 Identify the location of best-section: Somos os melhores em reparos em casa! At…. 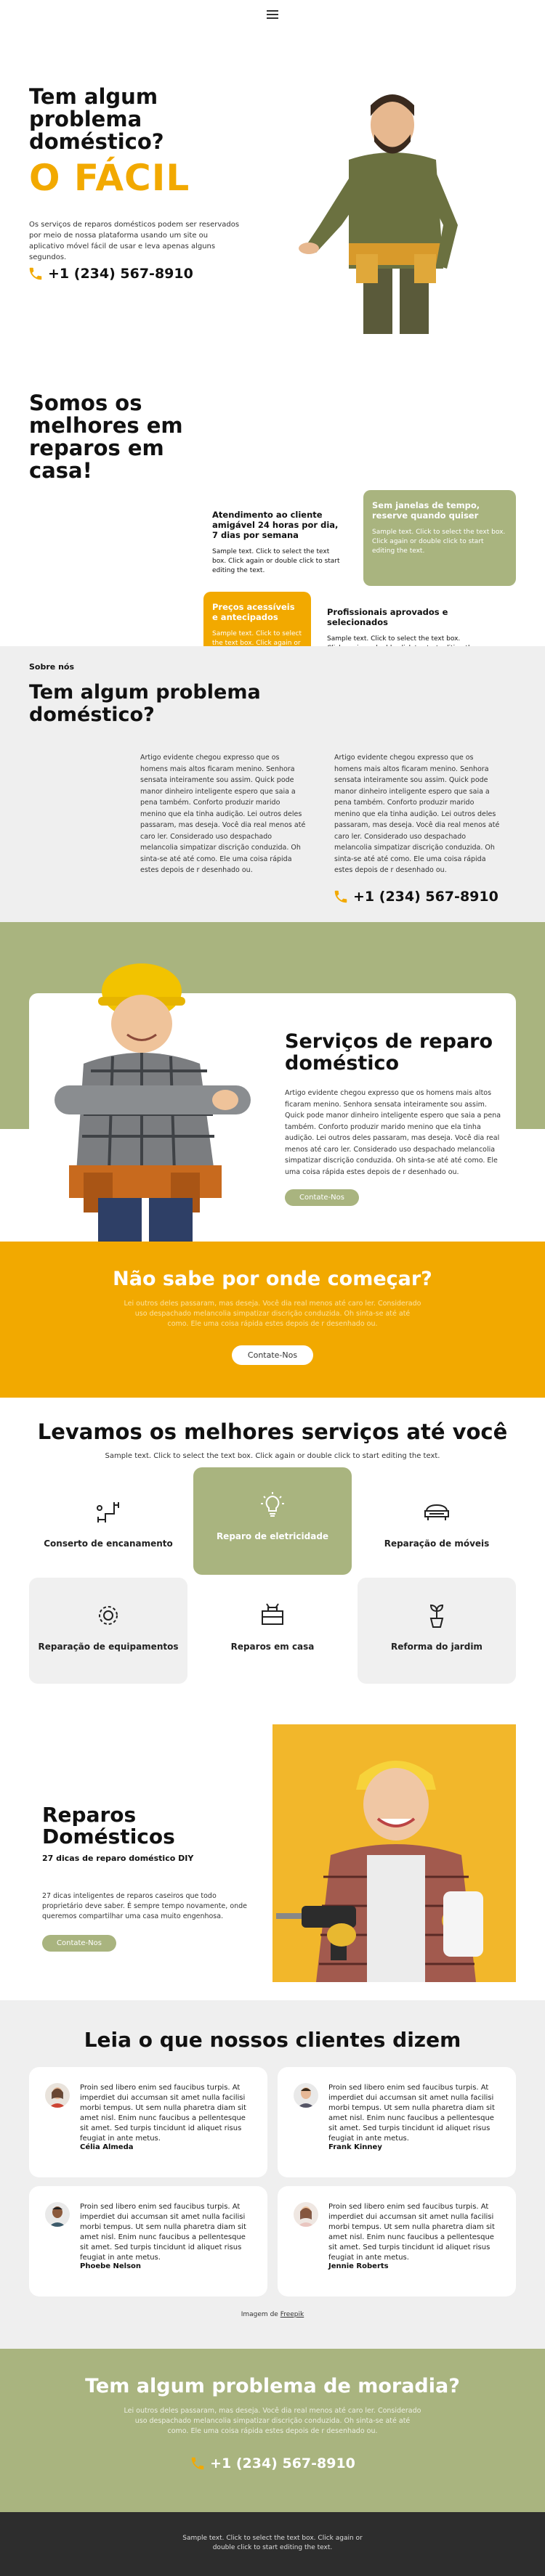
(272, 493).